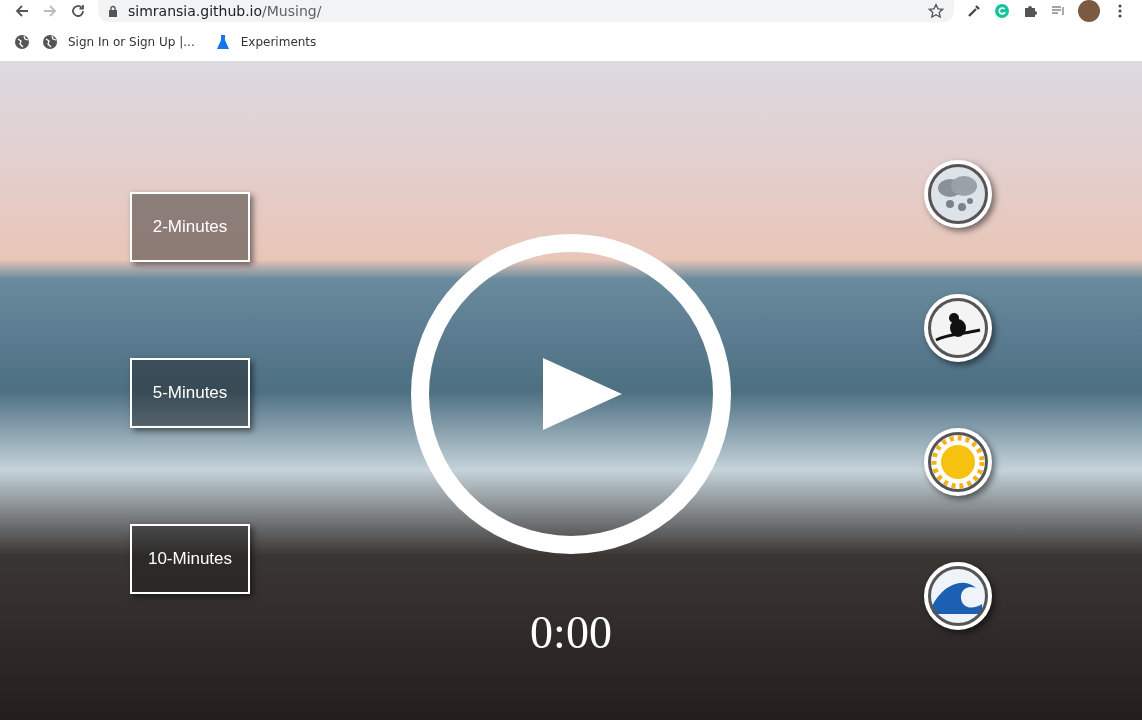  I want to click on address-bar: simransia.github.io/Musing/, so click(526, 11).